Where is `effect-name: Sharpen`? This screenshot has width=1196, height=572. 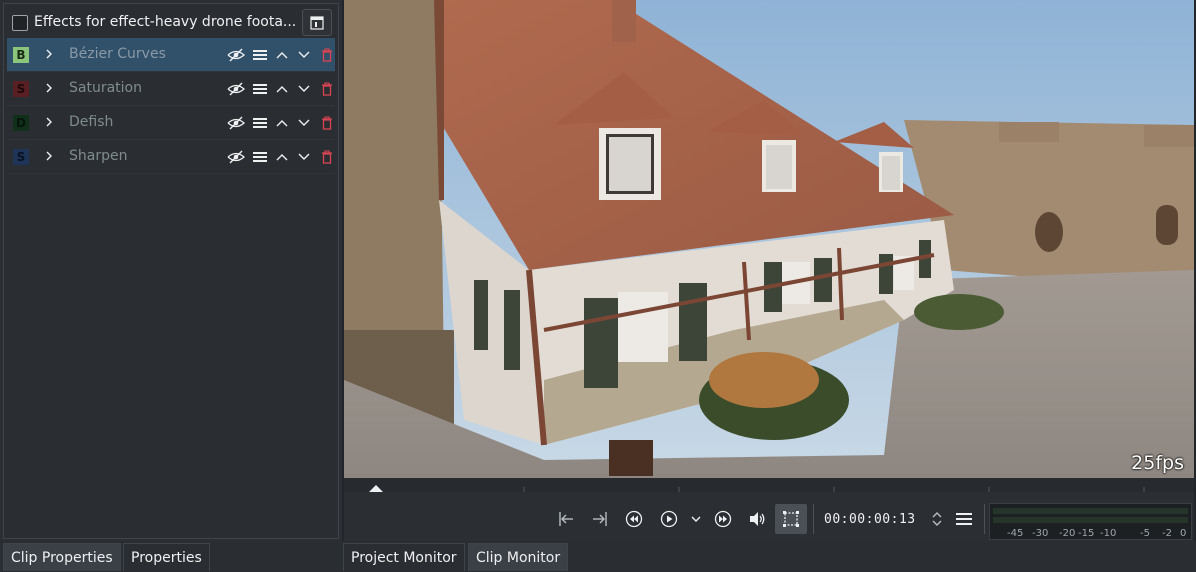
effect-name: Sharpen is located at coordinates (98, 156).